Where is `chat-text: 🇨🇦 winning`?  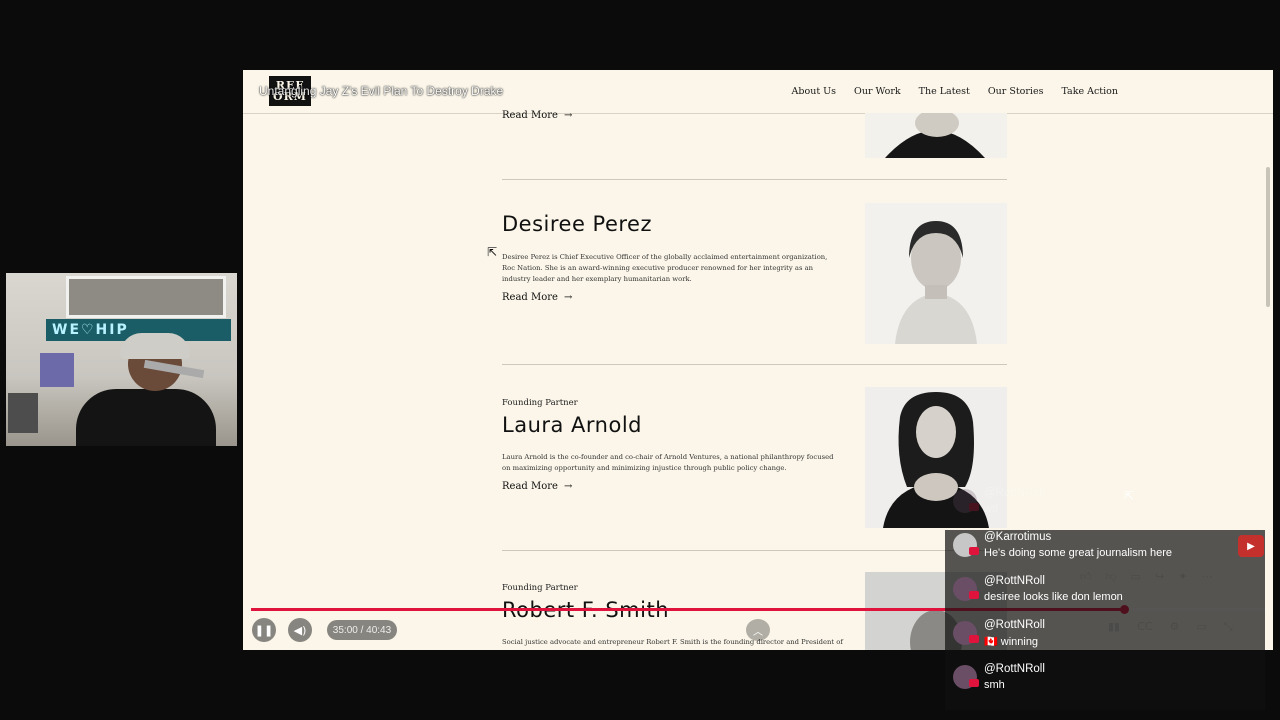
chat-text: 🇨🇦 winning is located at coordinates (1011, 642).